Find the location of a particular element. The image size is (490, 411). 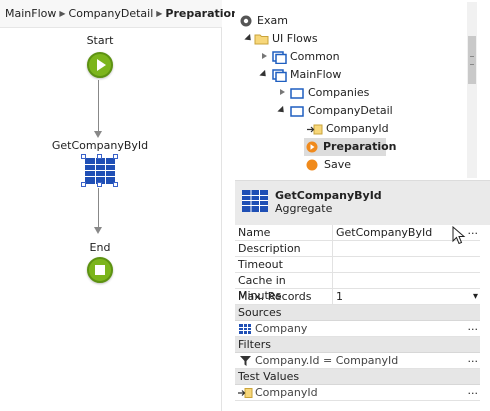

entity-icon is located at coordinates (245, 329).